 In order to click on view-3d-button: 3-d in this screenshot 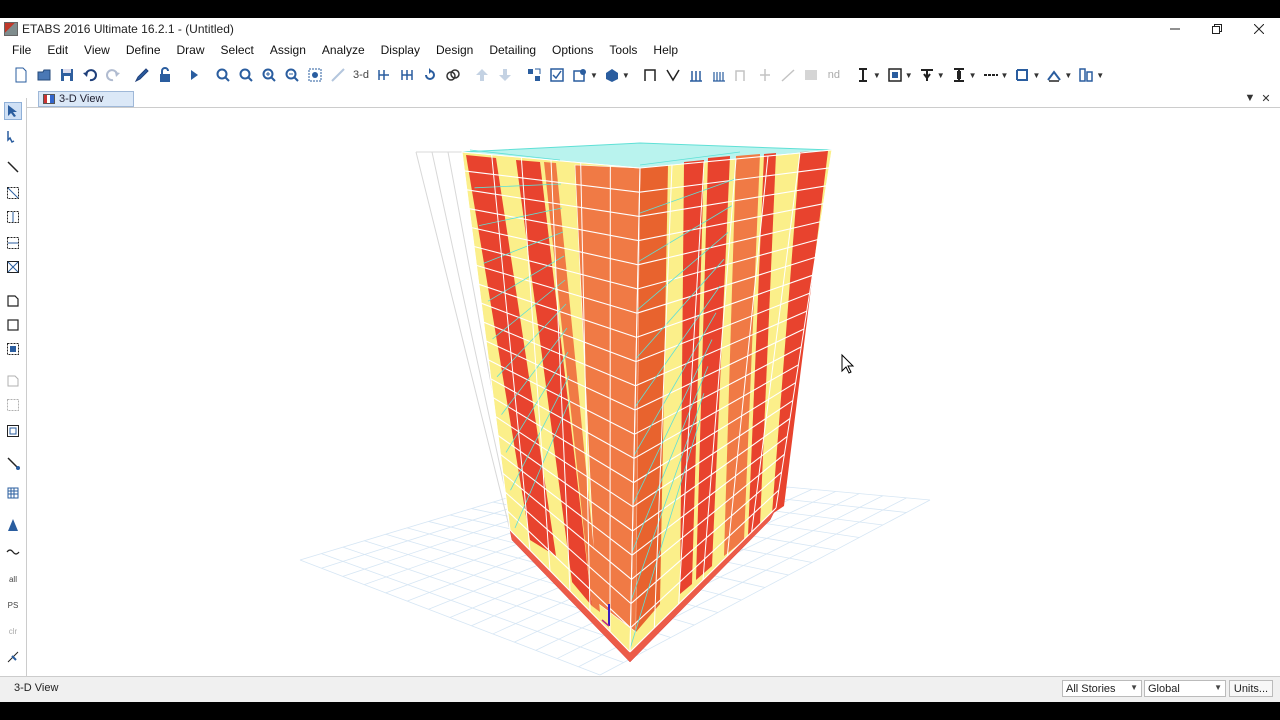, I will do `click(361, 75)`.